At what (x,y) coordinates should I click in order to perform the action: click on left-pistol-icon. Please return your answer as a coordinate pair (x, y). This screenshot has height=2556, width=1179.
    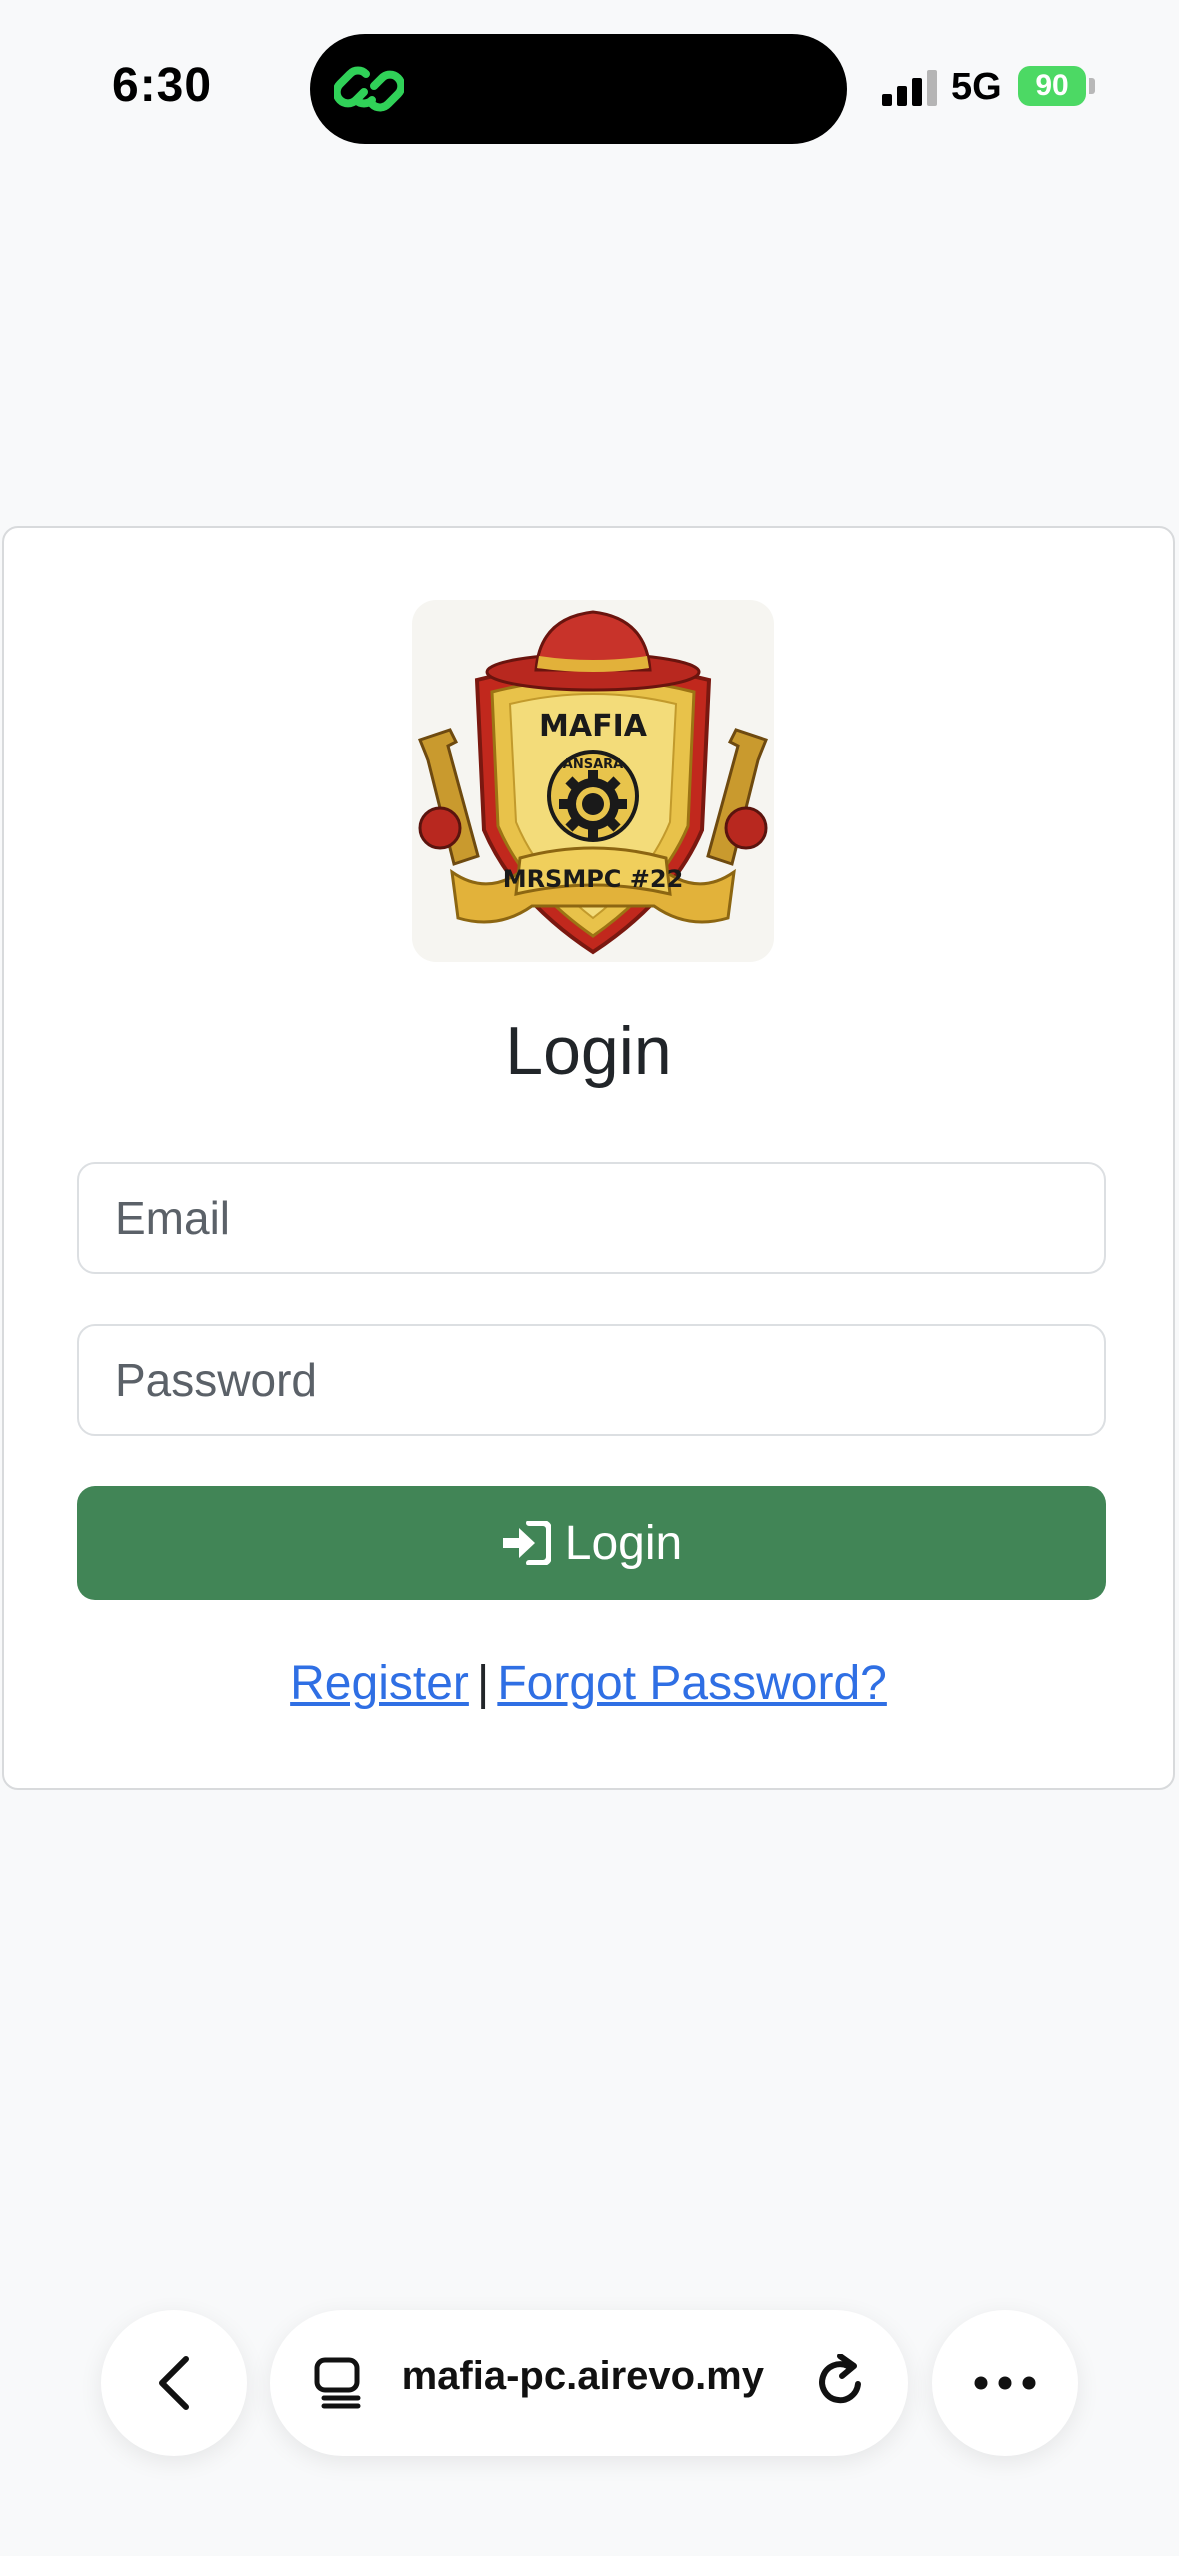
    Looking at the image, I should click on (449, 797).